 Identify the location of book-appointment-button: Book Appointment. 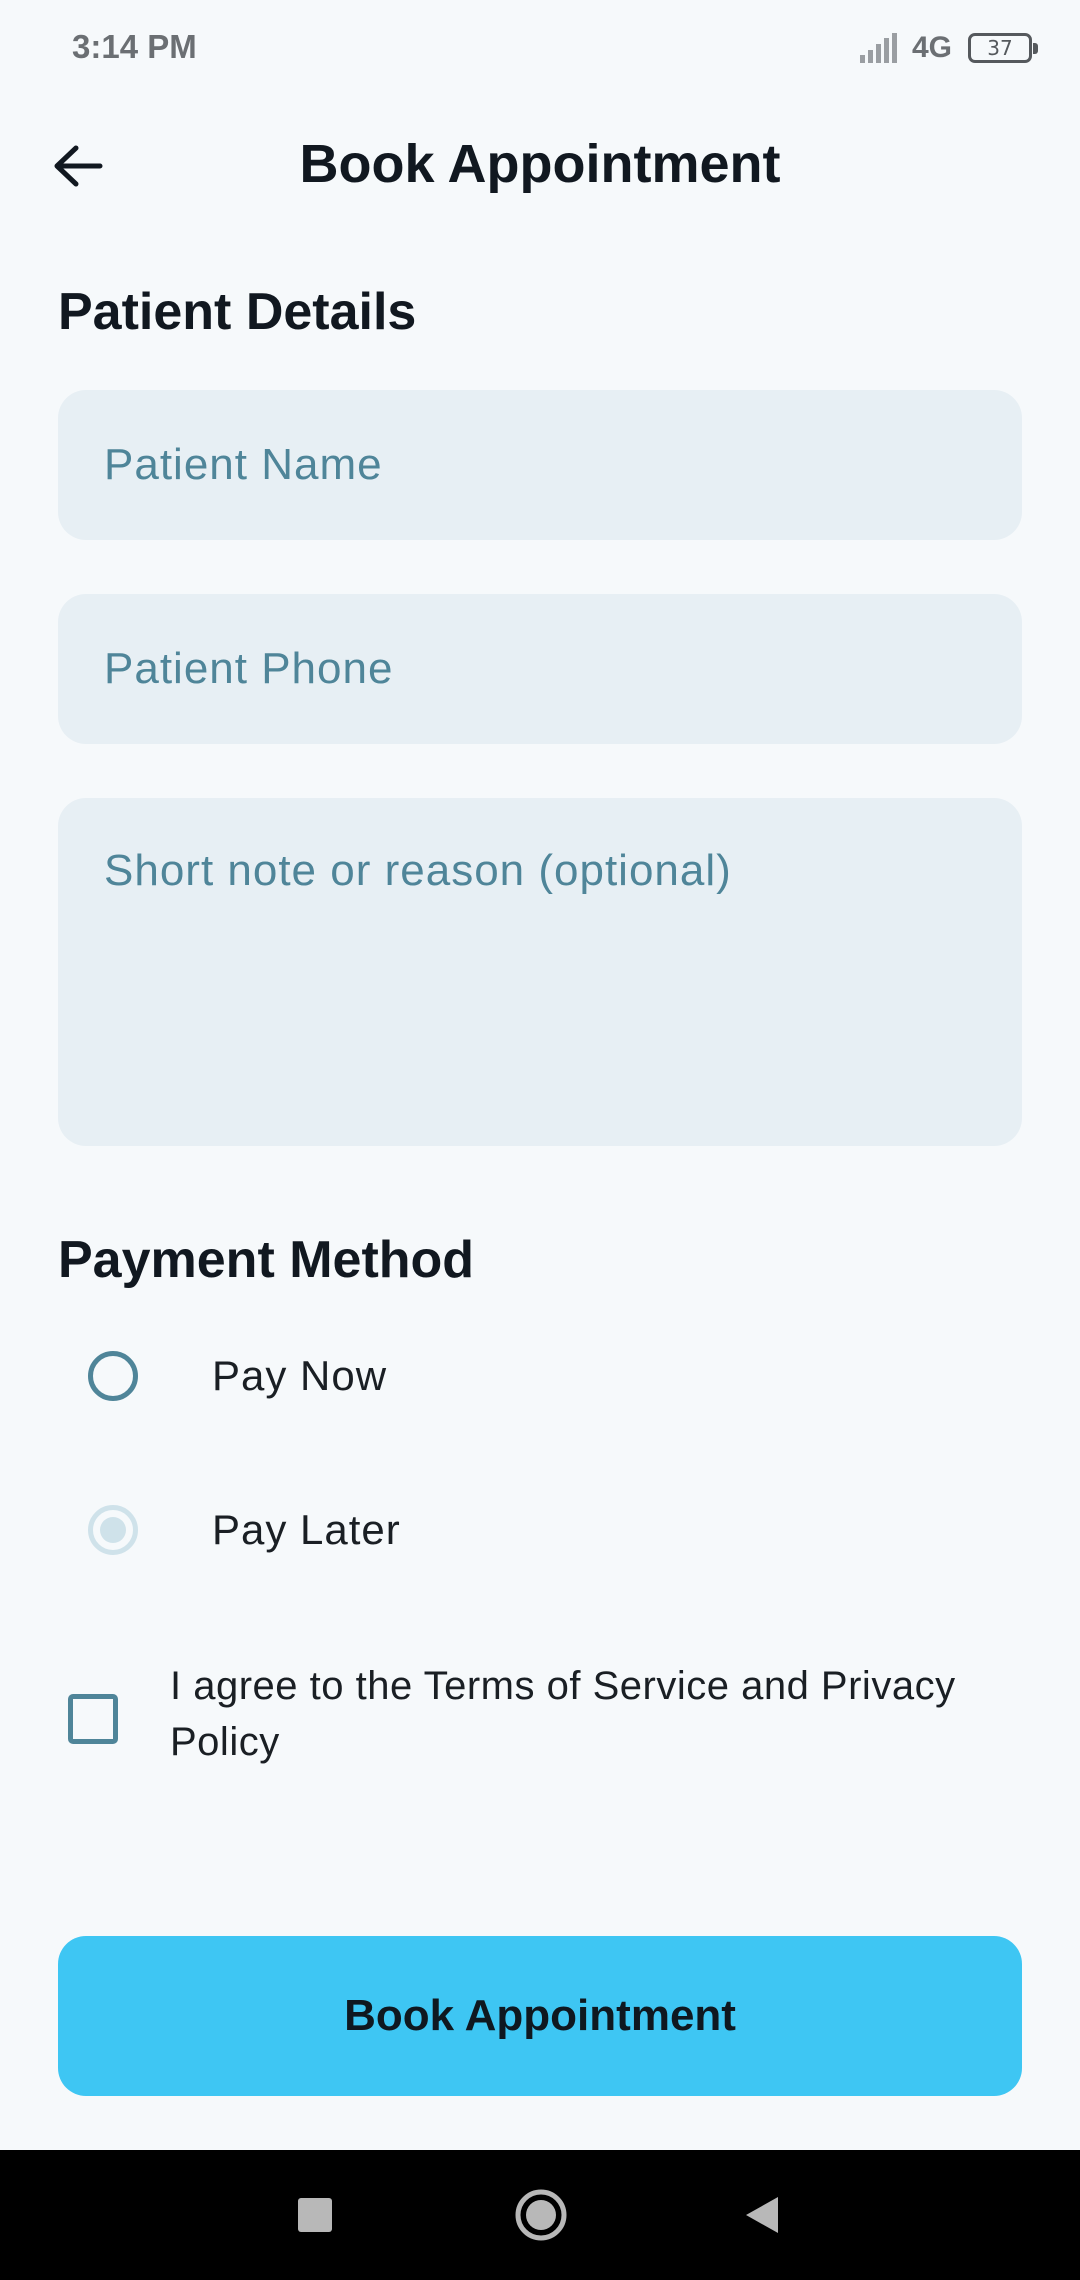
(540, 2016).